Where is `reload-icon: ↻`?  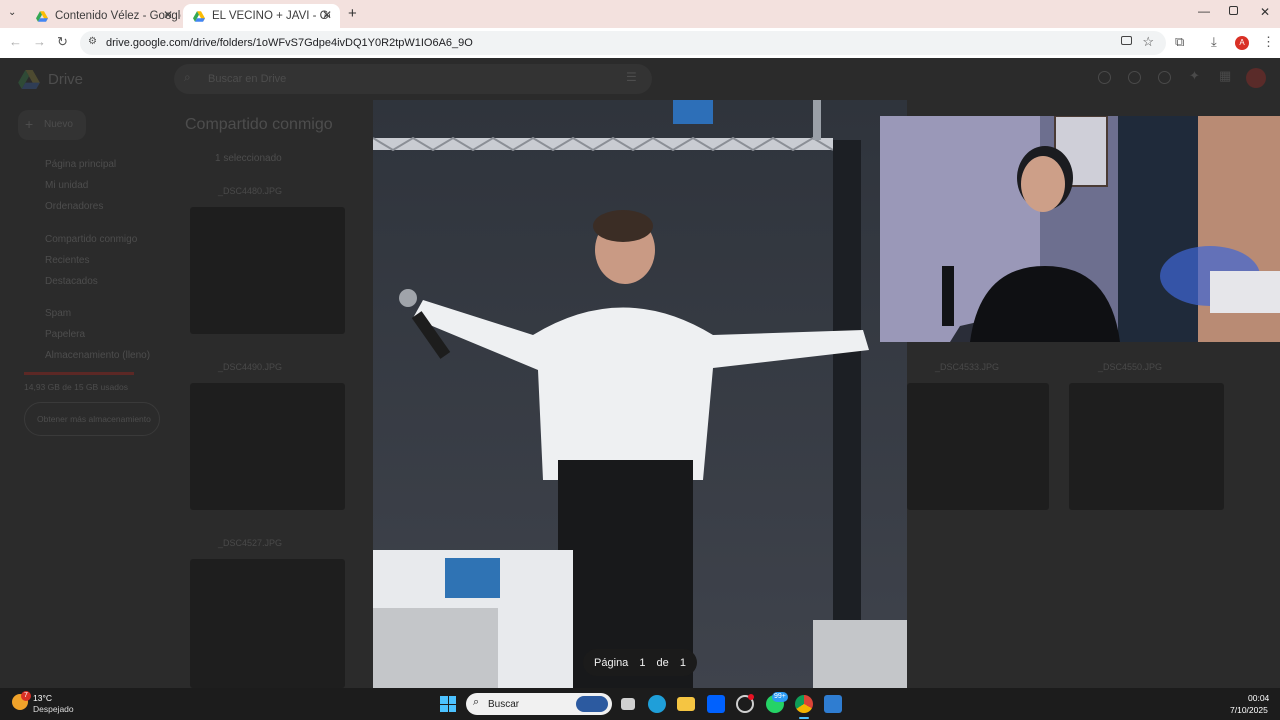
reload-icon: ↻ is located at coordinates (62, 42).